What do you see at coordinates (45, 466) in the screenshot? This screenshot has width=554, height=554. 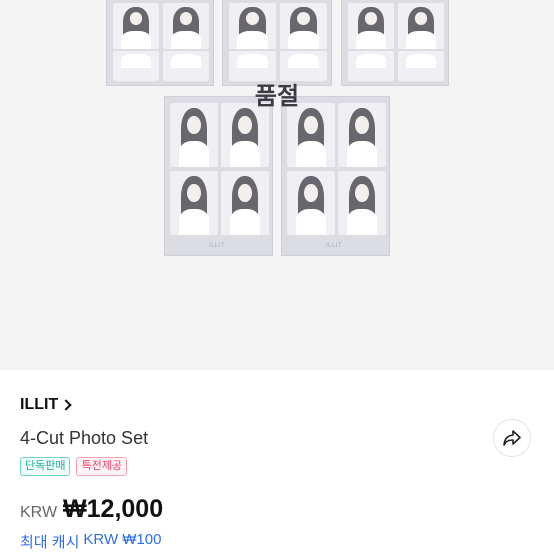 I see `exclusive-sale-badge: 단독판매` at bounding box center [45, 466].